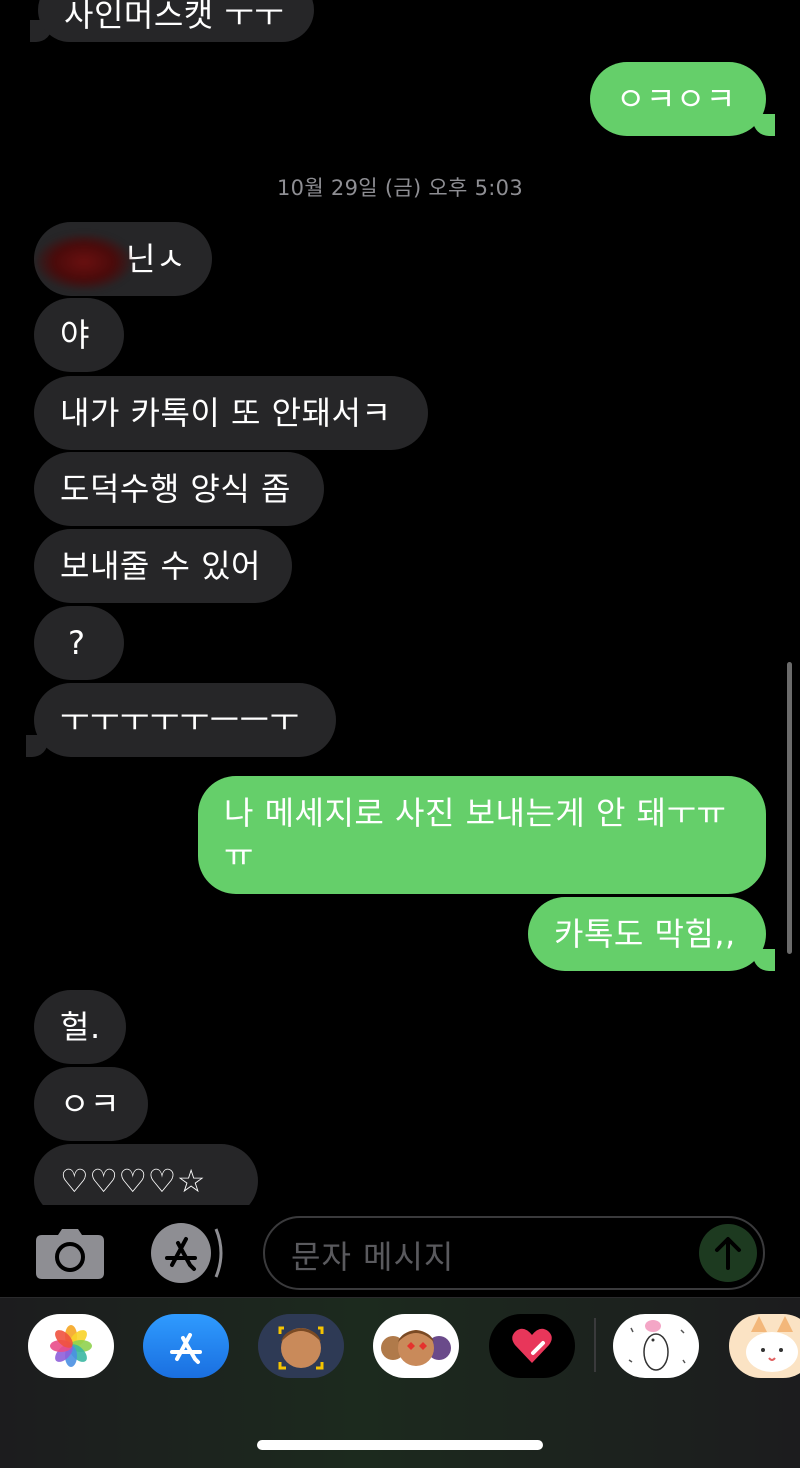  Describe the element at coordinates (133, 1181) in the screenshot. I see `message-text: ♡♡♡♡☆` at that location.